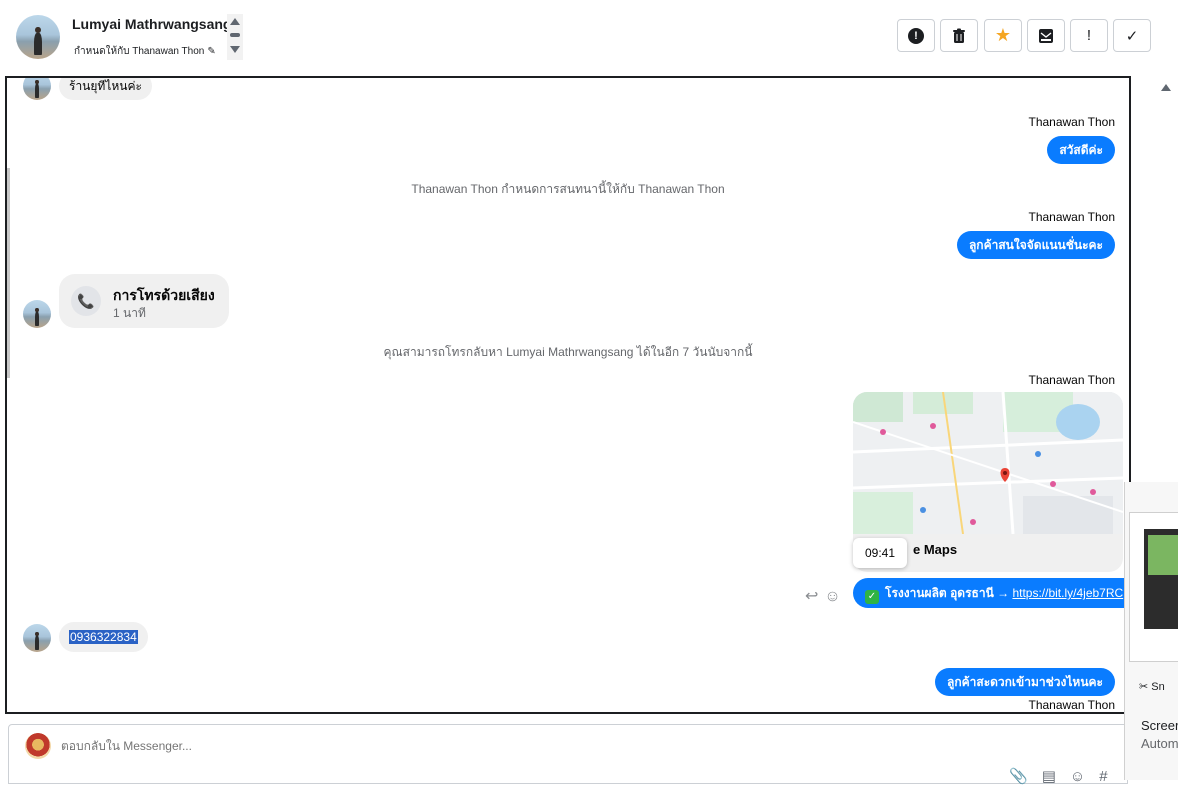  Describe the element at coordinates (811, 596) in the screenshot. I see `reply-icon: ↩` at that location.